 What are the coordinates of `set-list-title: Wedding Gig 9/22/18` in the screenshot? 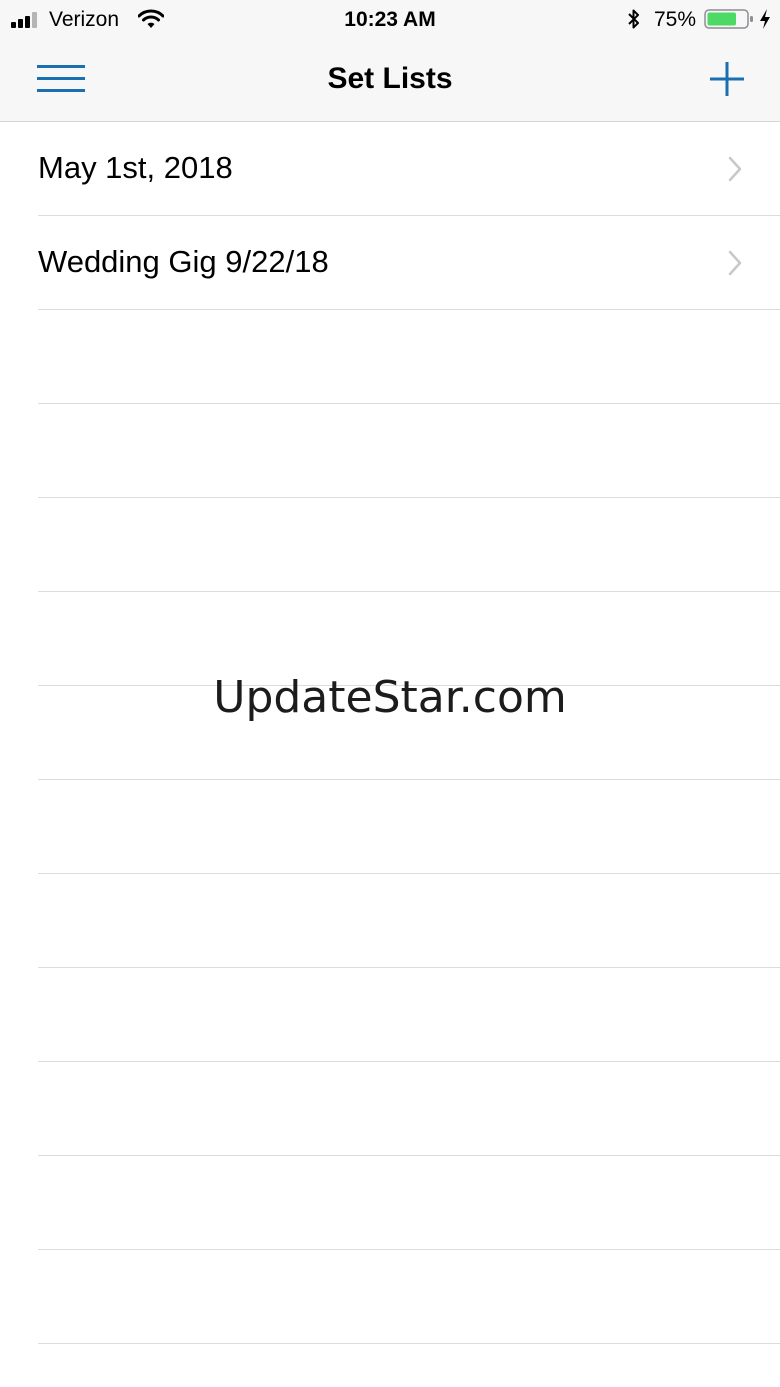 It's located at (183, 261).